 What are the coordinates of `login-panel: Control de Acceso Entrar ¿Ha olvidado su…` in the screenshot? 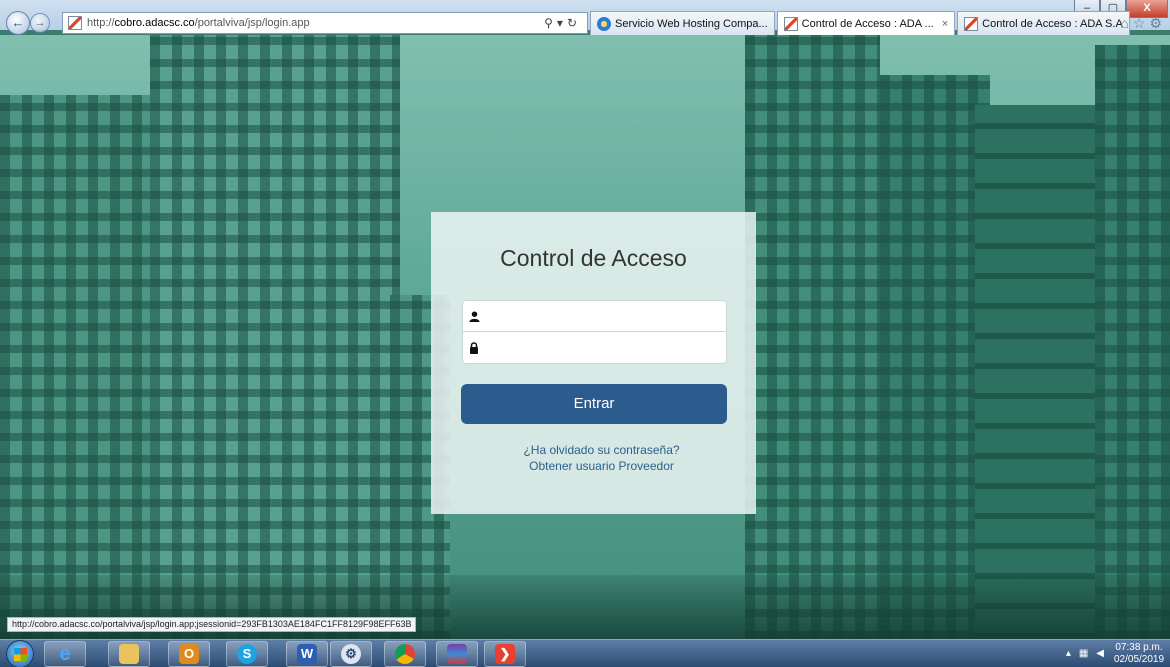 It's located at (593, 363).